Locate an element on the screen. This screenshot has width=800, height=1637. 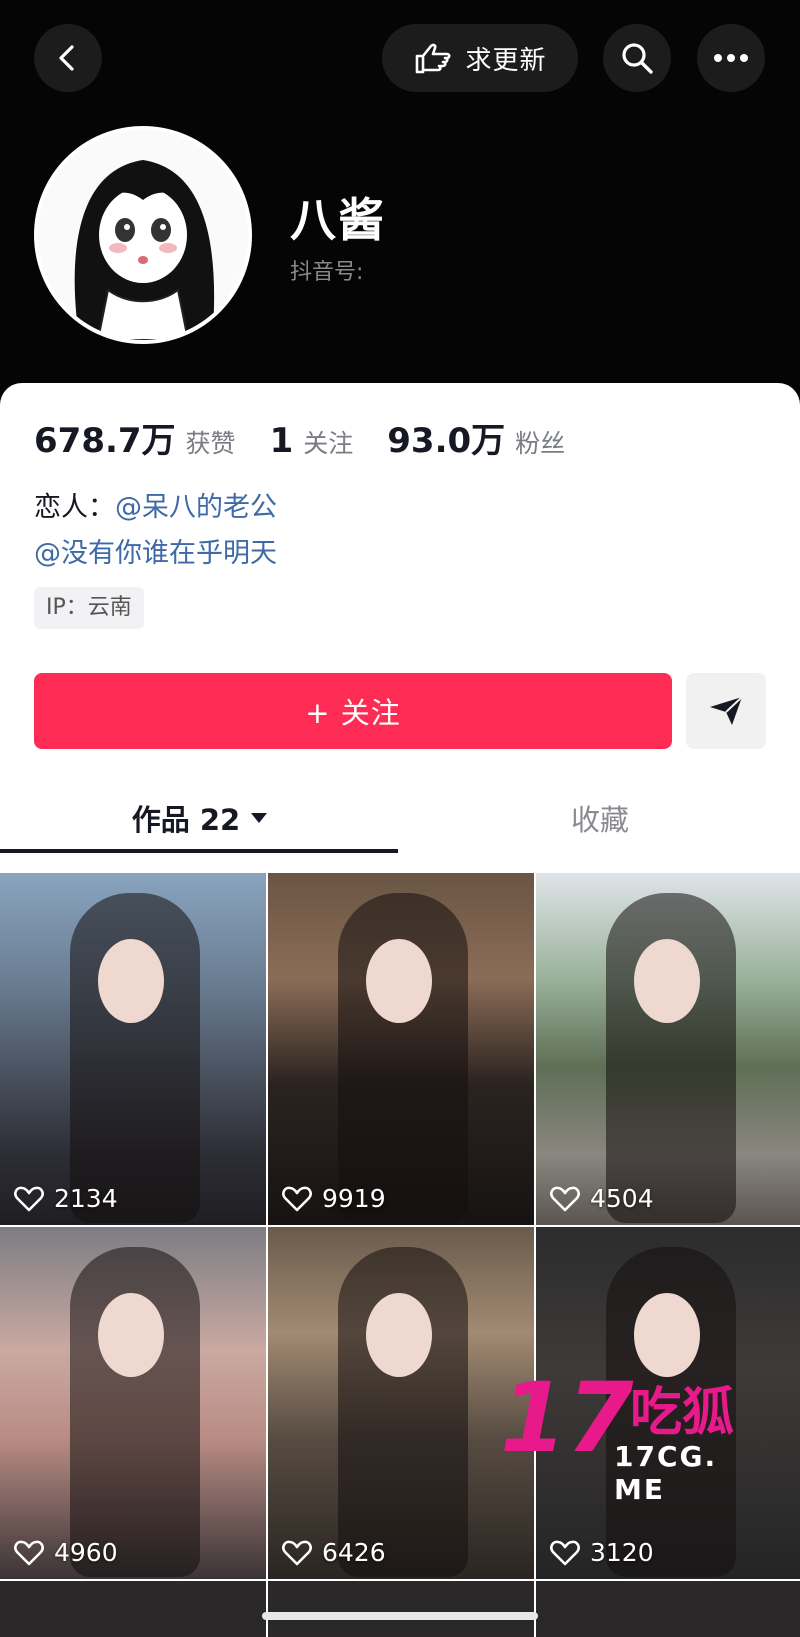
tab-works: 作品 22 is located at coordinates (200, 818).